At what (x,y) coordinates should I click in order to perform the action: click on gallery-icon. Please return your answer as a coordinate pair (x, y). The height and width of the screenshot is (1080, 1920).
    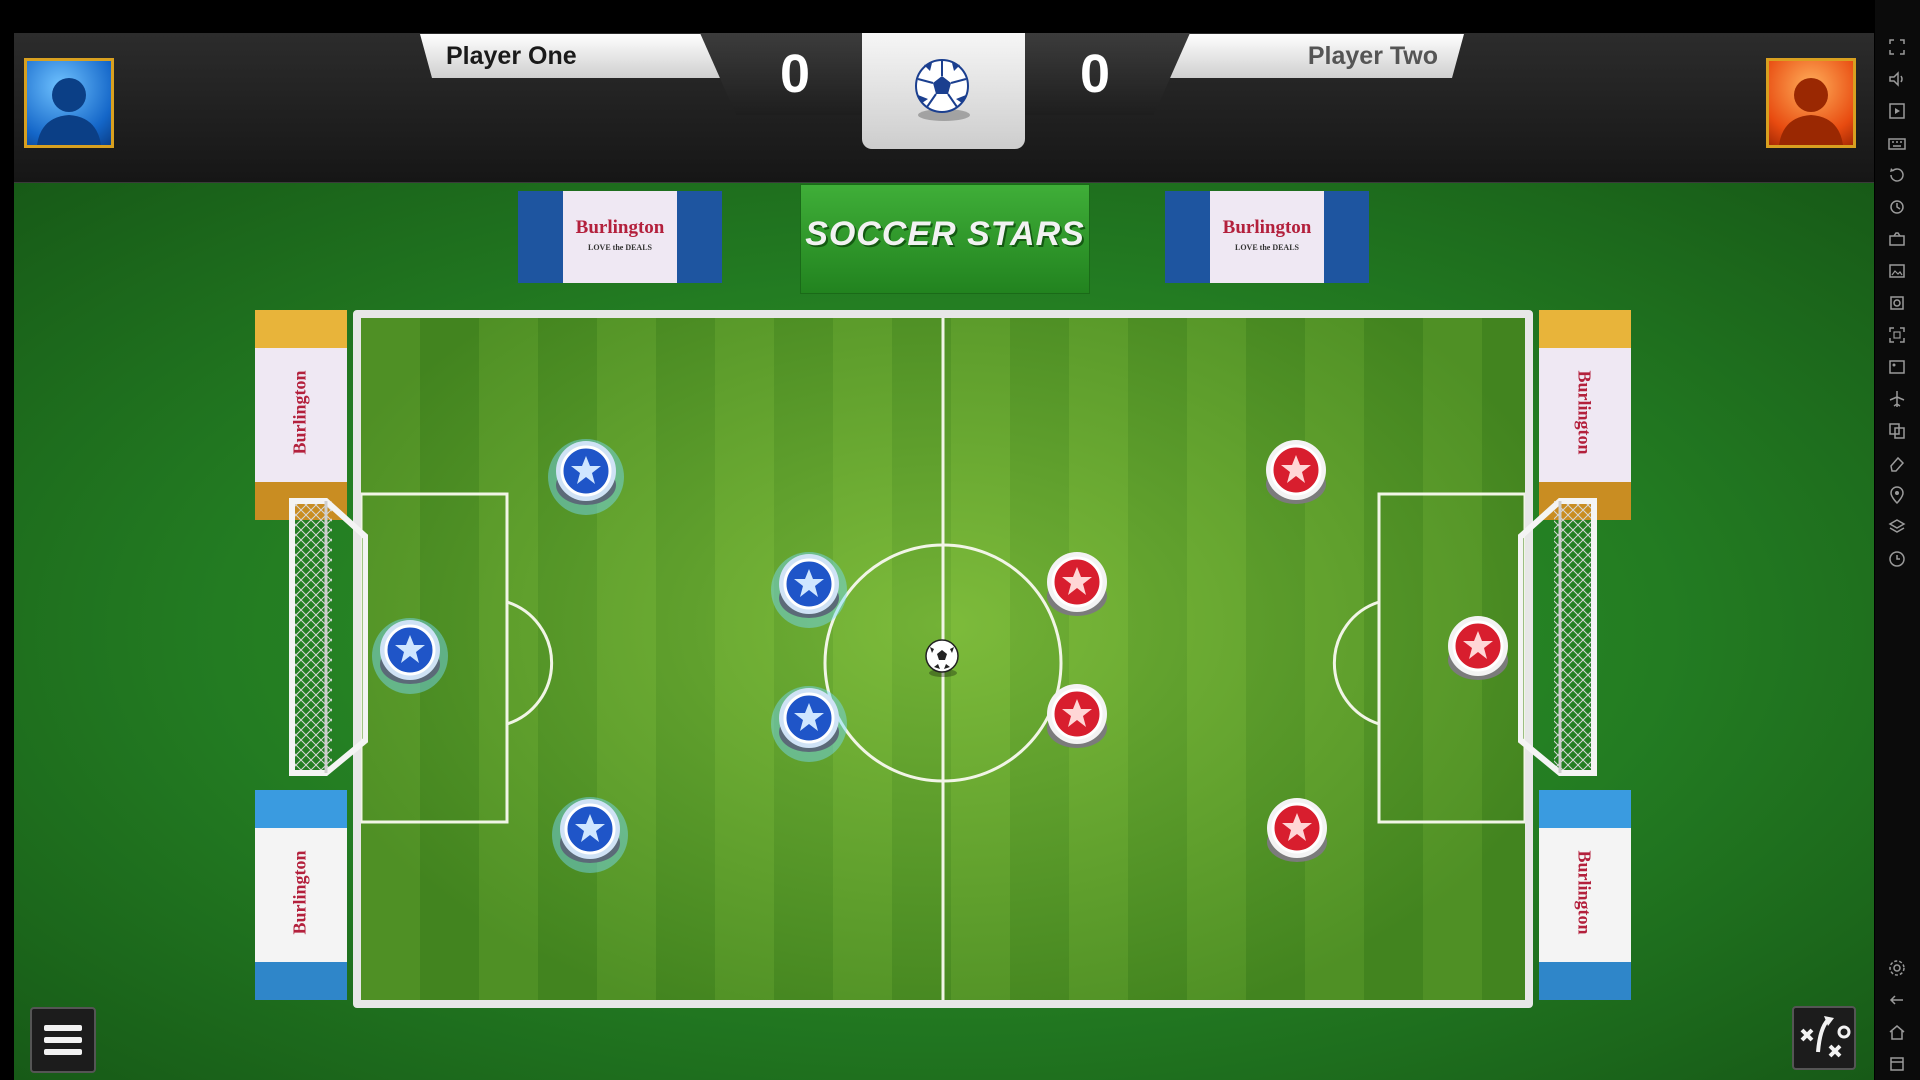
    Looking at the image, I should click on (1897, 271).